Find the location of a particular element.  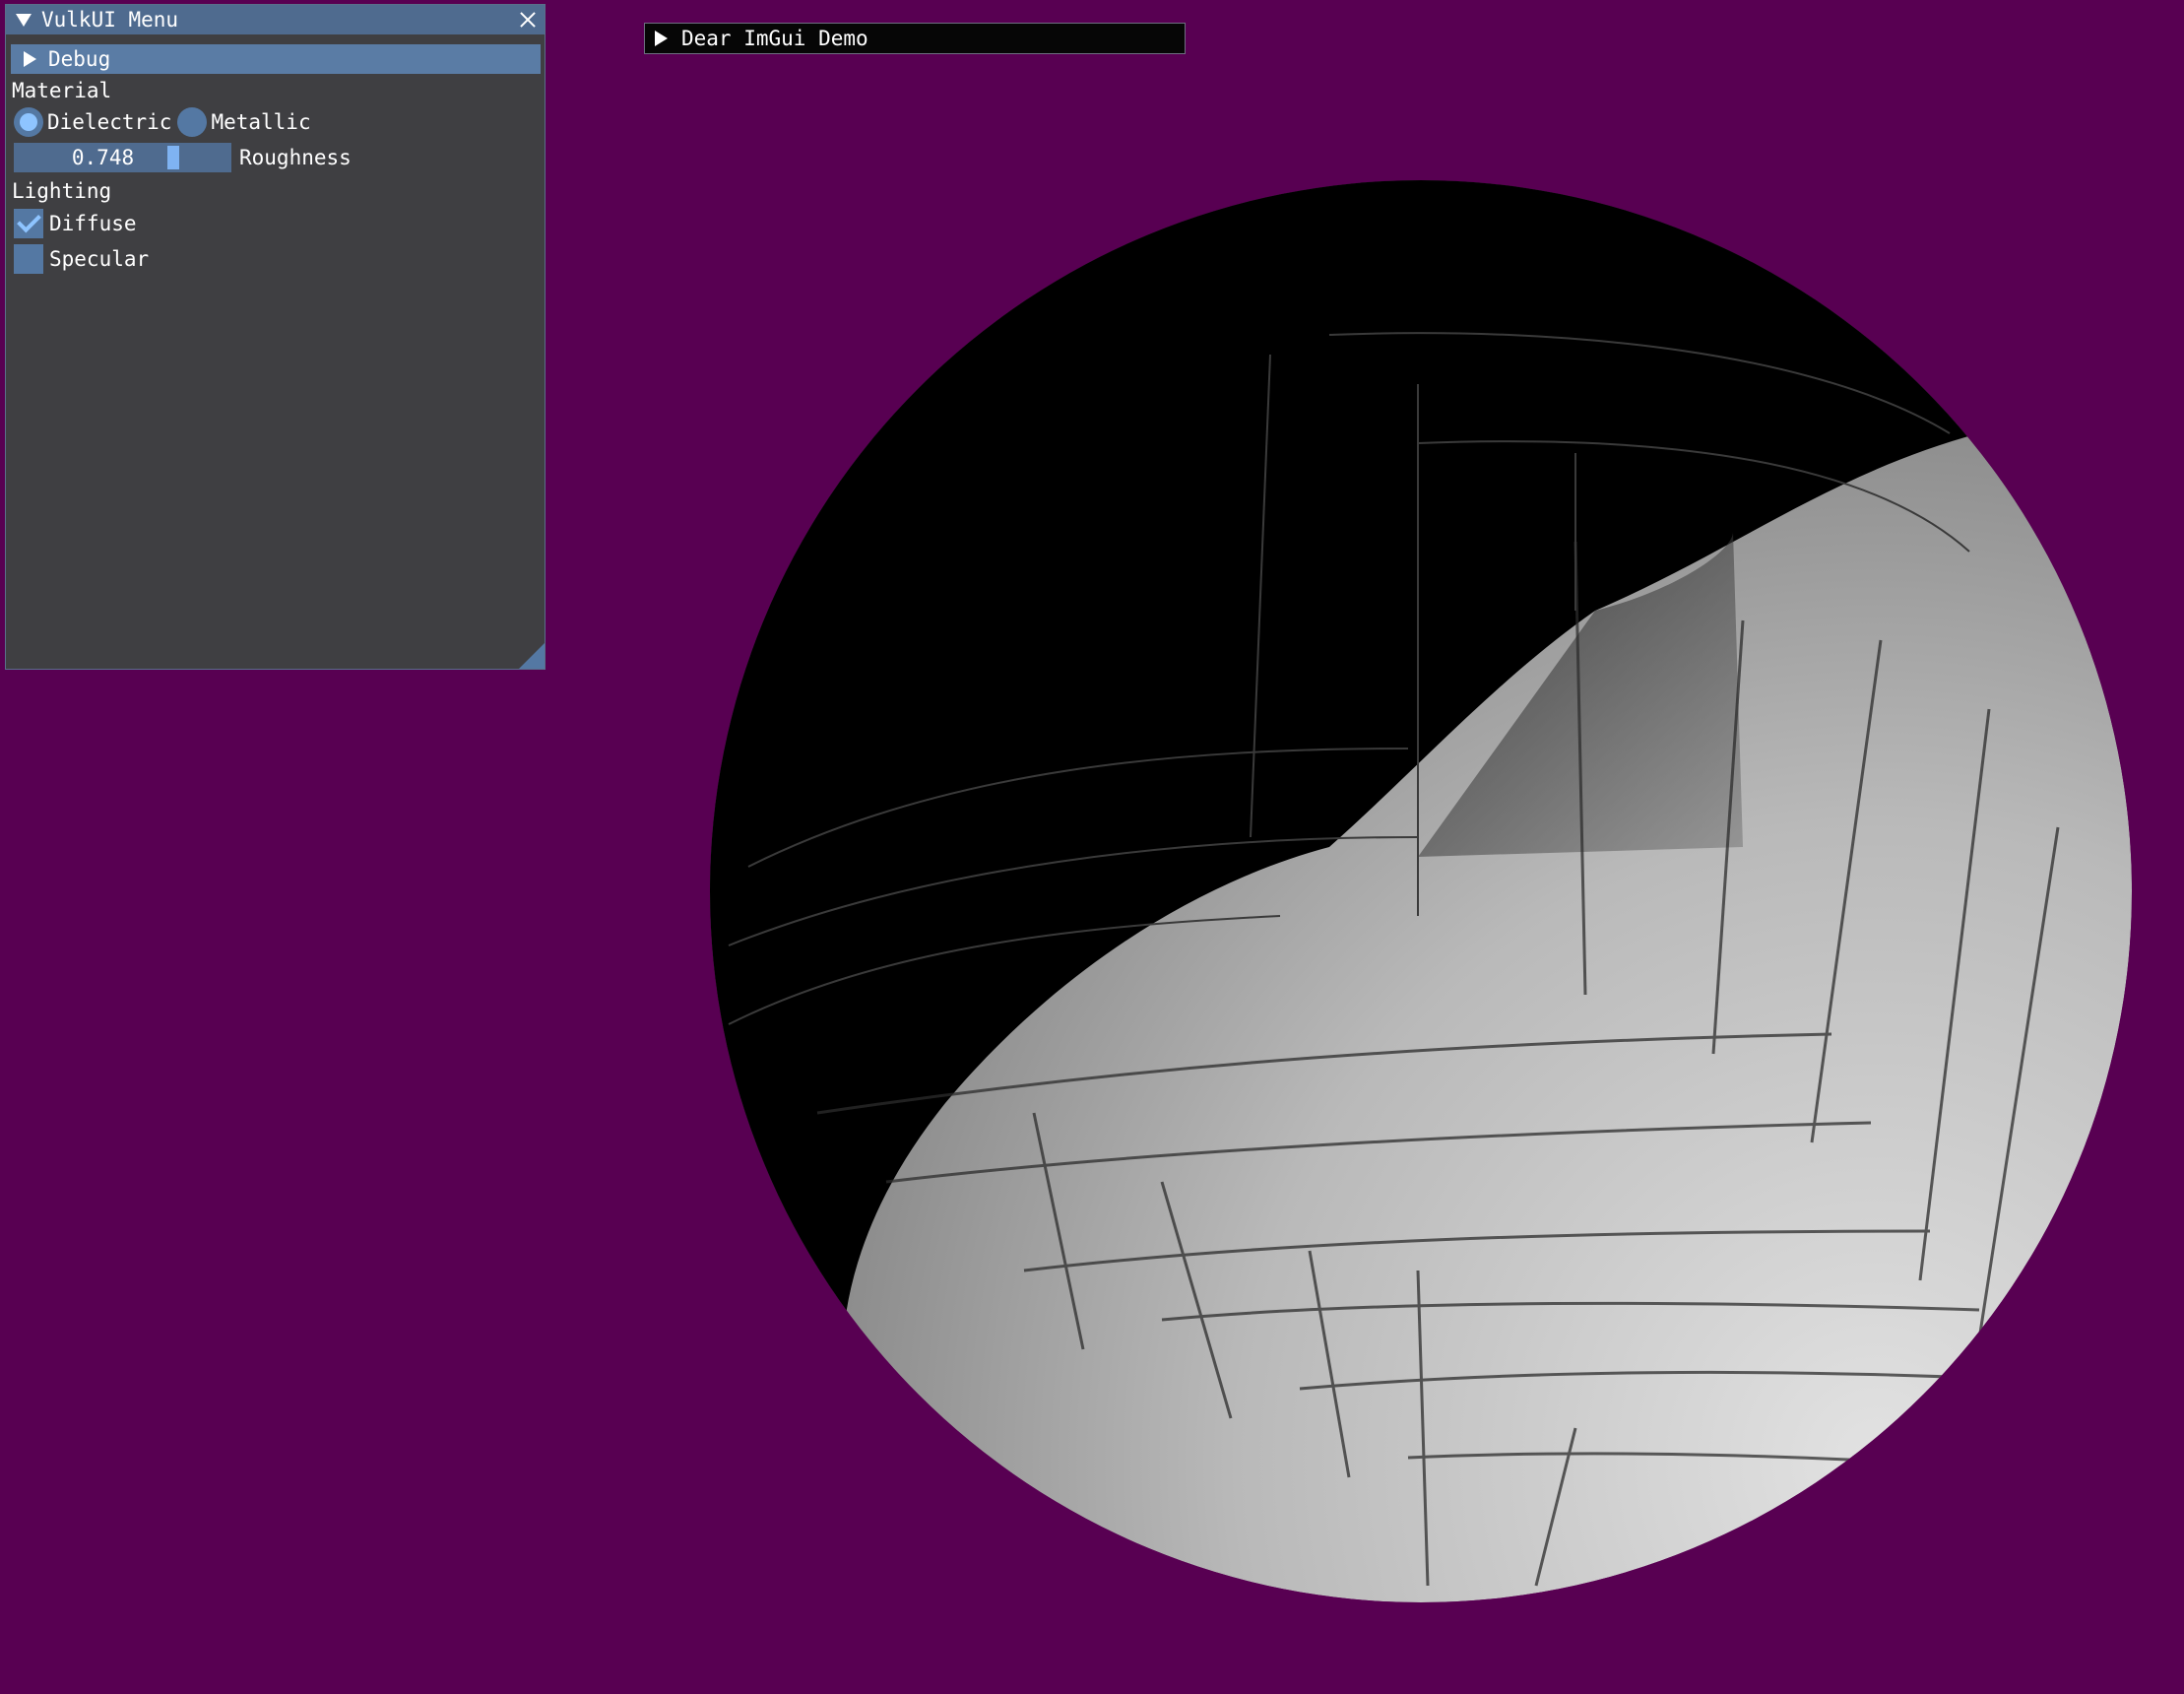

material-radio-group: Dielectric Metallic is located at coordinates (279, 122).